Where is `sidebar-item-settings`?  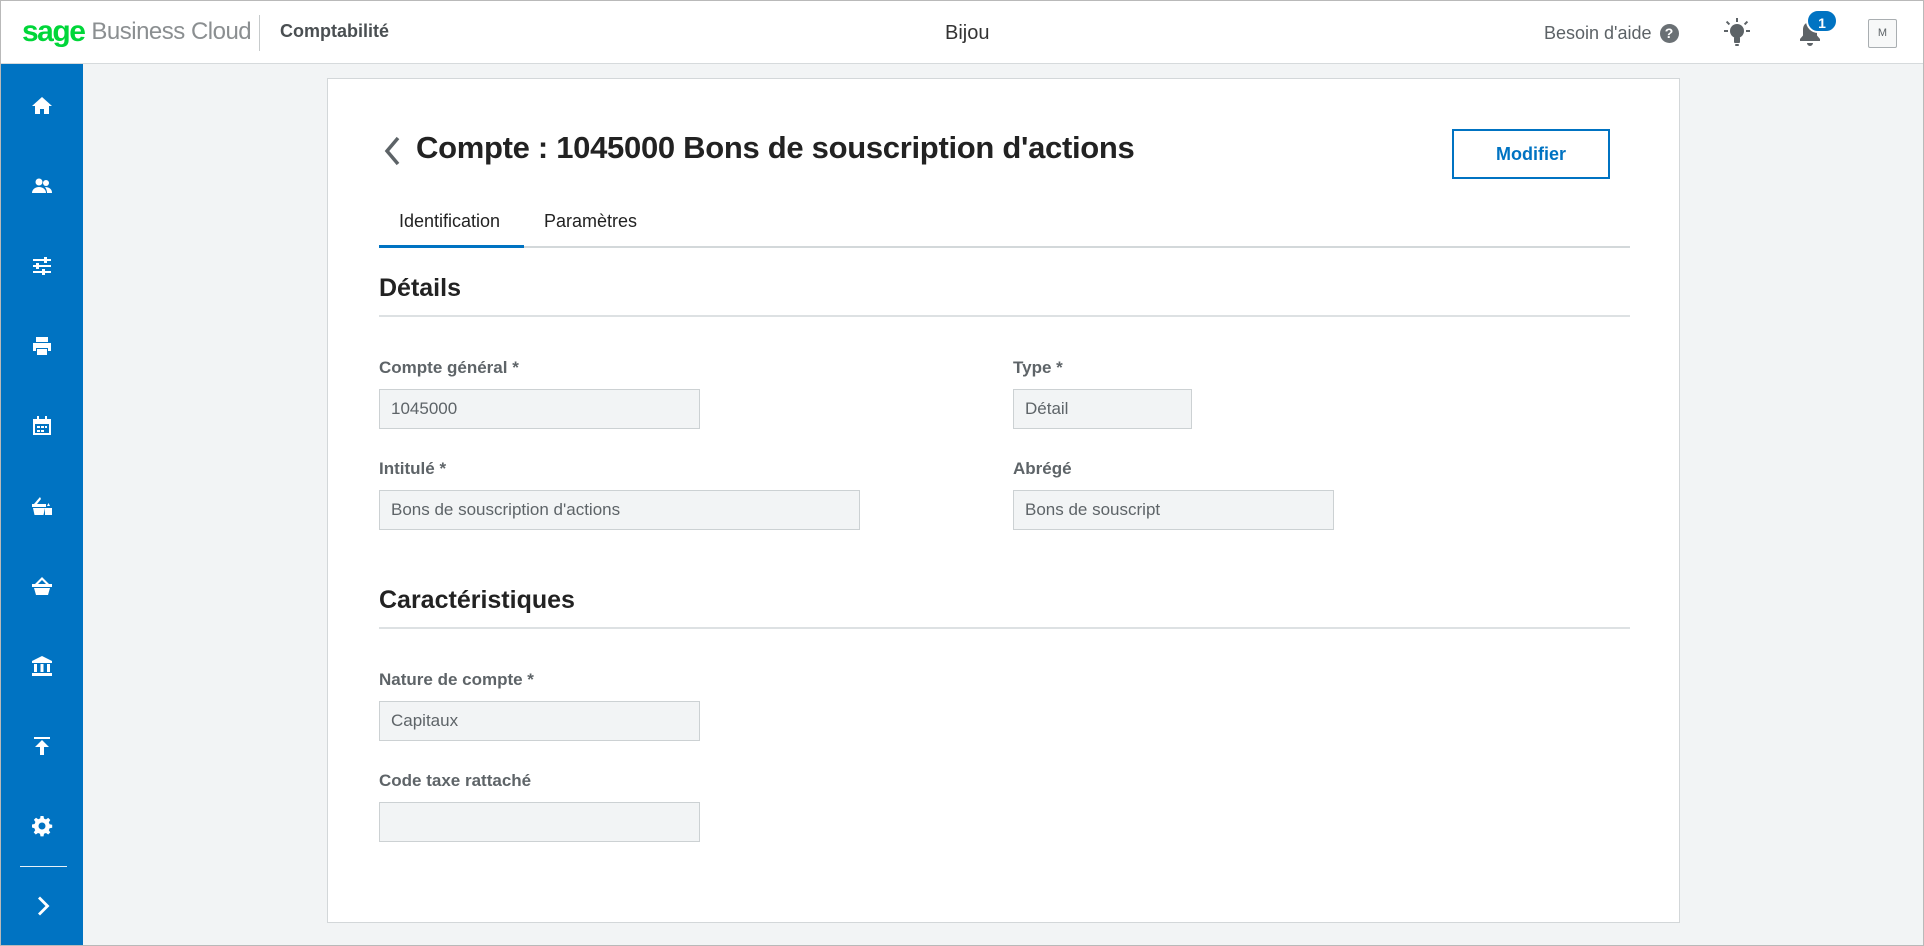
sidebar-item-settings is located at coordinates (42, 826).